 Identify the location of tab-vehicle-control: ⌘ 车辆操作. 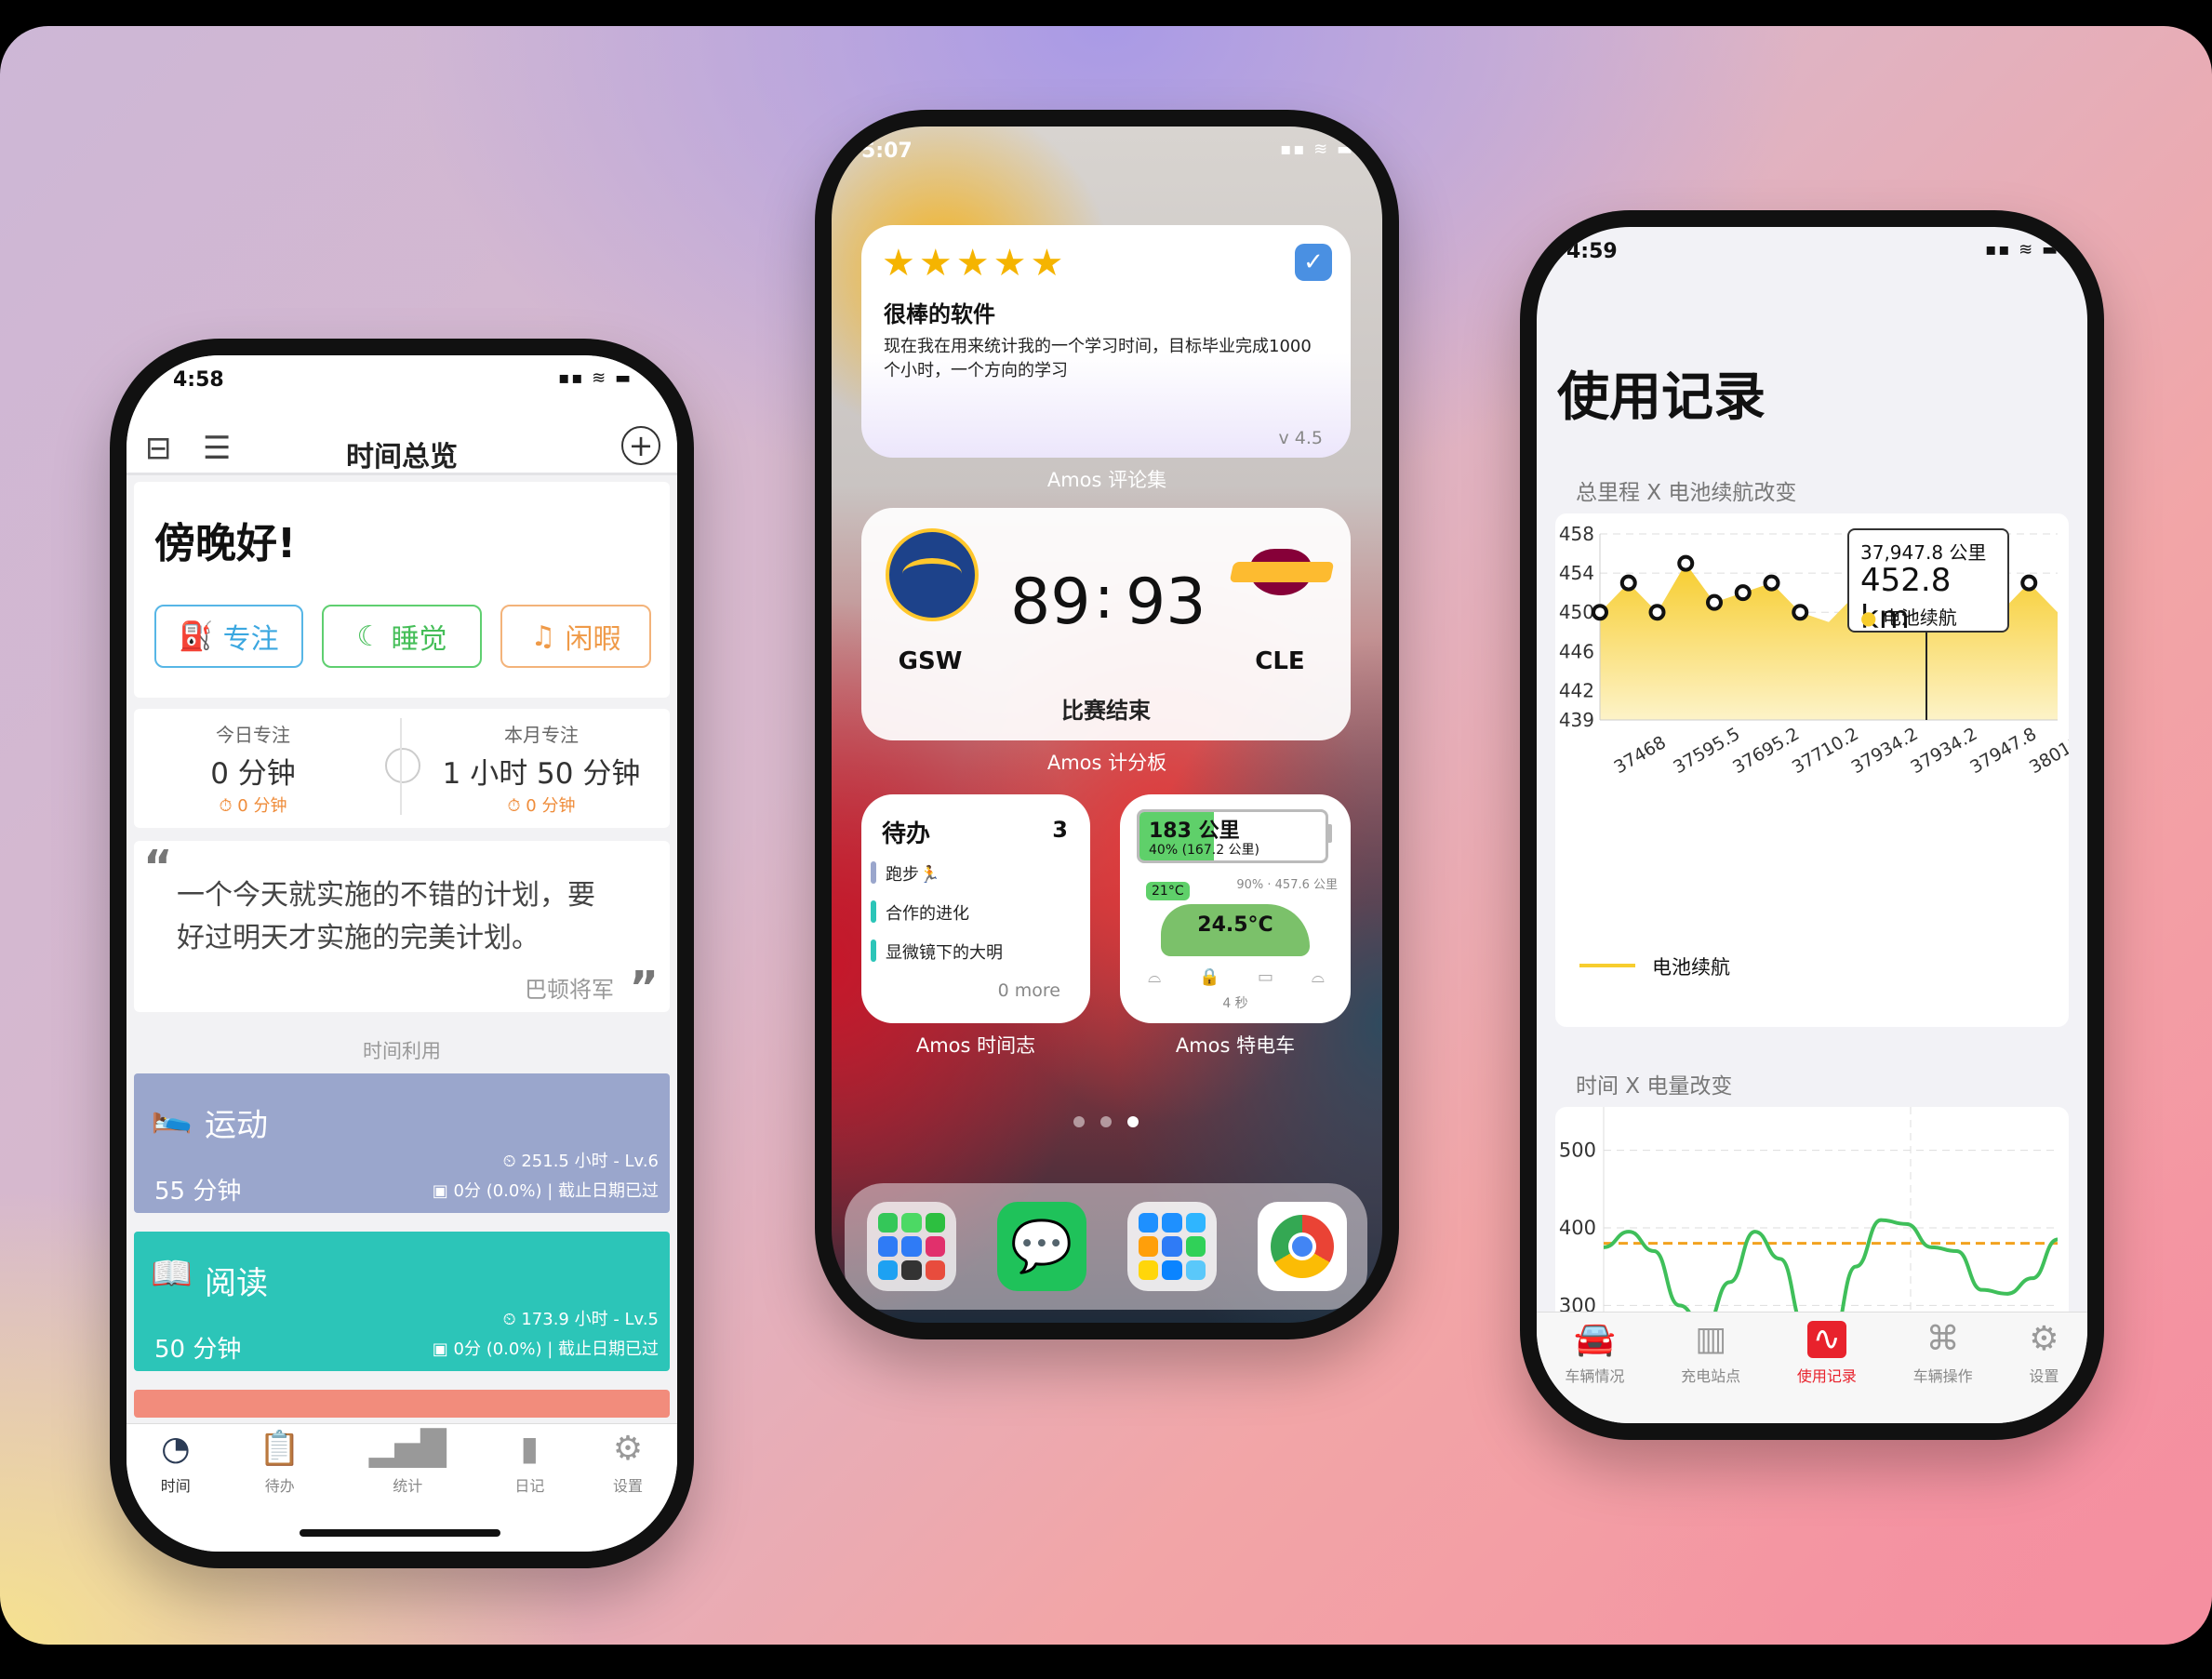
(1943, 1353).